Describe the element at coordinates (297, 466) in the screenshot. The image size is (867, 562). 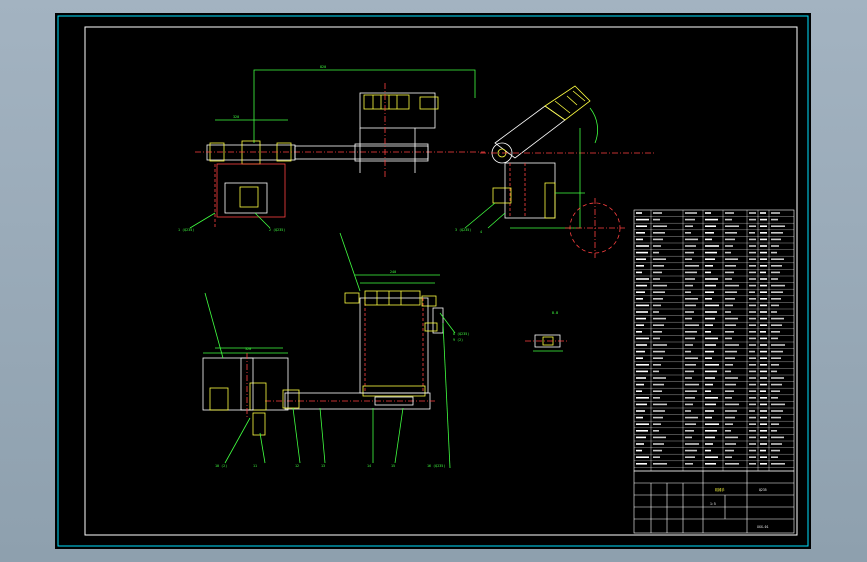
I see `callout-12: 12` at that location.